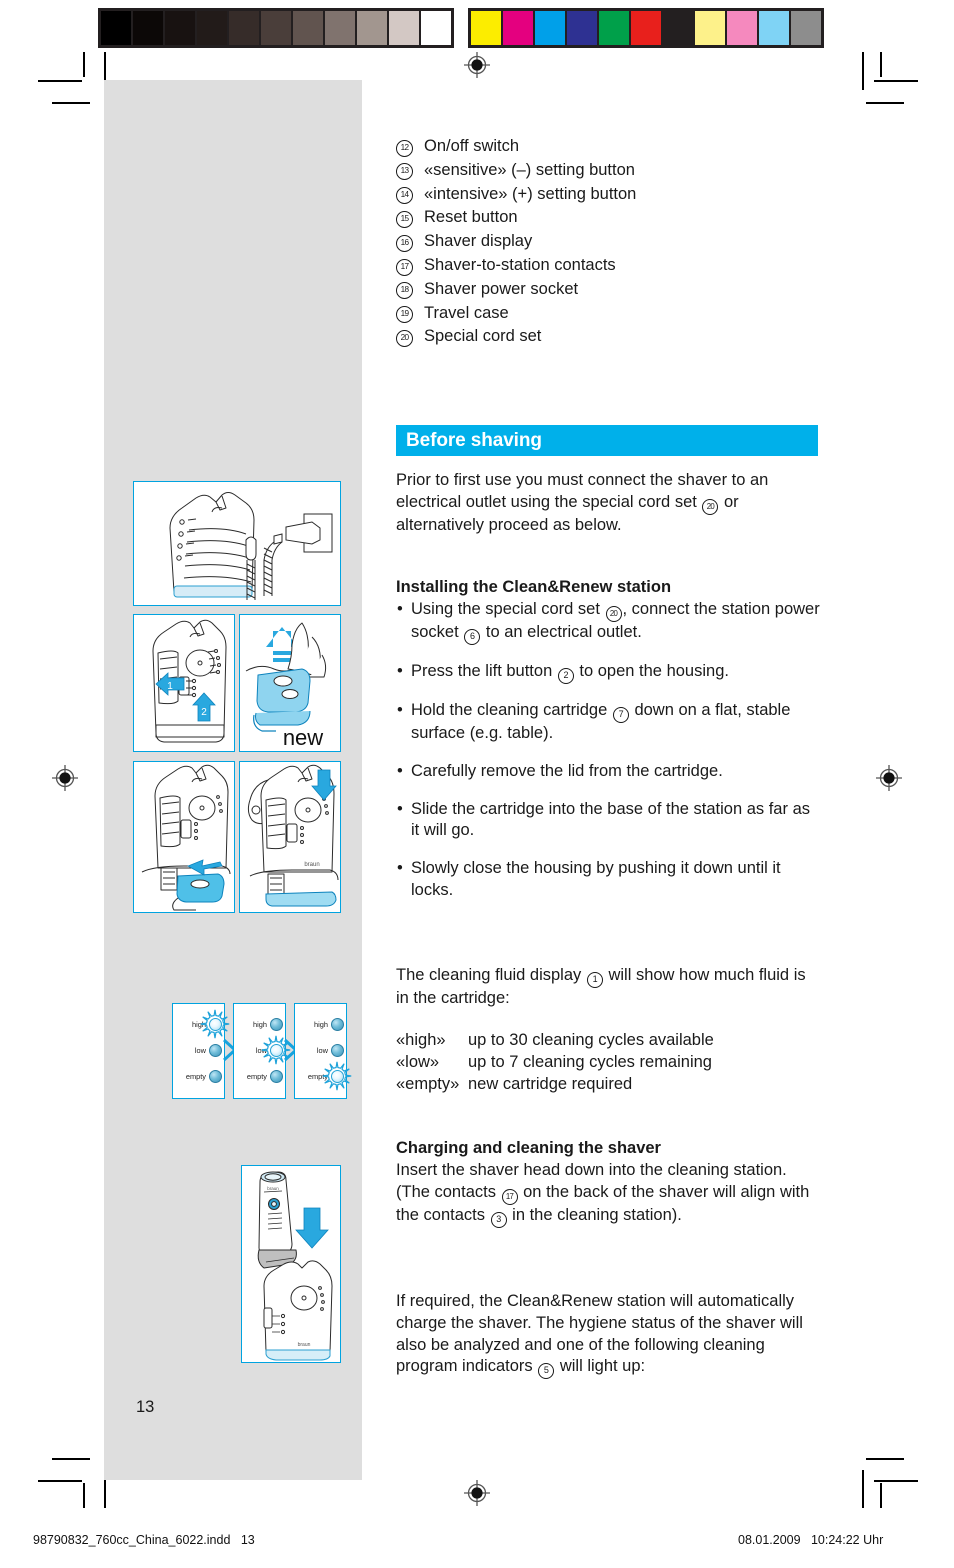 The width and height of the screenshot is (954, 1568). What do you see at coordinates (896, 81) in the screenshot?
I see `crop-mark-top-right-h` at bounding box center [896, 81].